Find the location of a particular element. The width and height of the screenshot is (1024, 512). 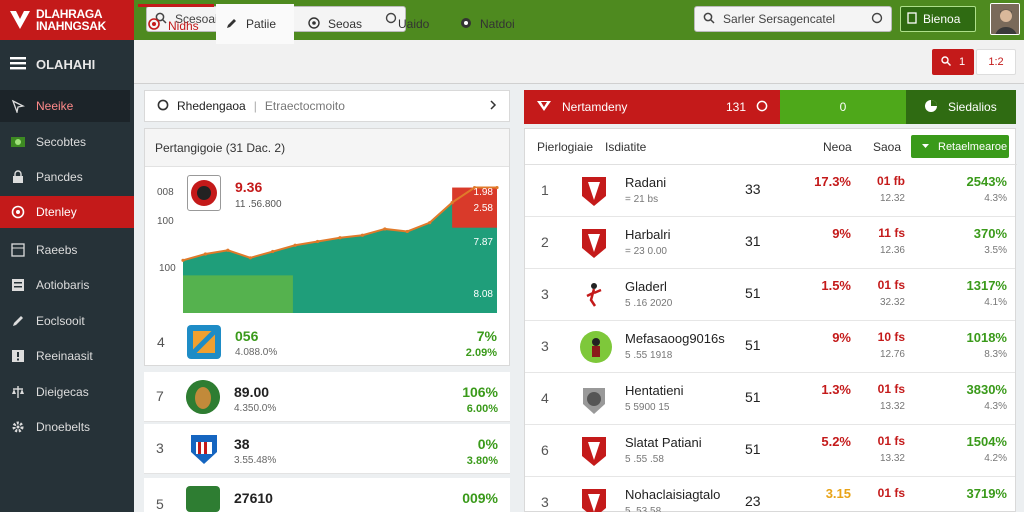

row-rank: 2 is located at coordinates (545, 242).